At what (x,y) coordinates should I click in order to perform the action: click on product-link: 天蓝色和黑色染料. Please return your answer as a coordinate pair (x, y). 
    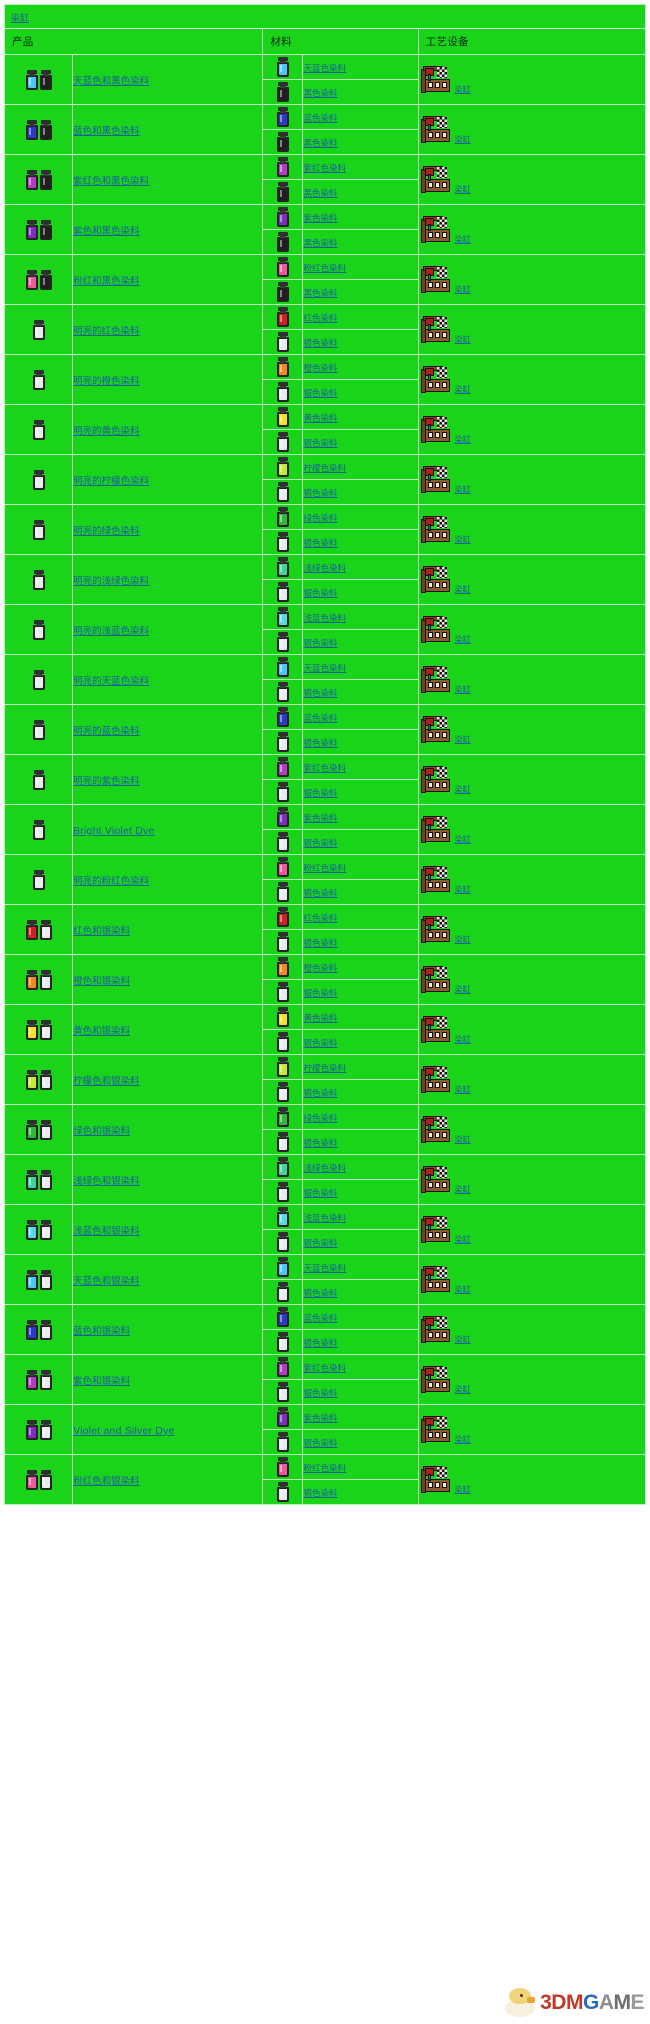
    Looking at the image, I should click on (111, 81).